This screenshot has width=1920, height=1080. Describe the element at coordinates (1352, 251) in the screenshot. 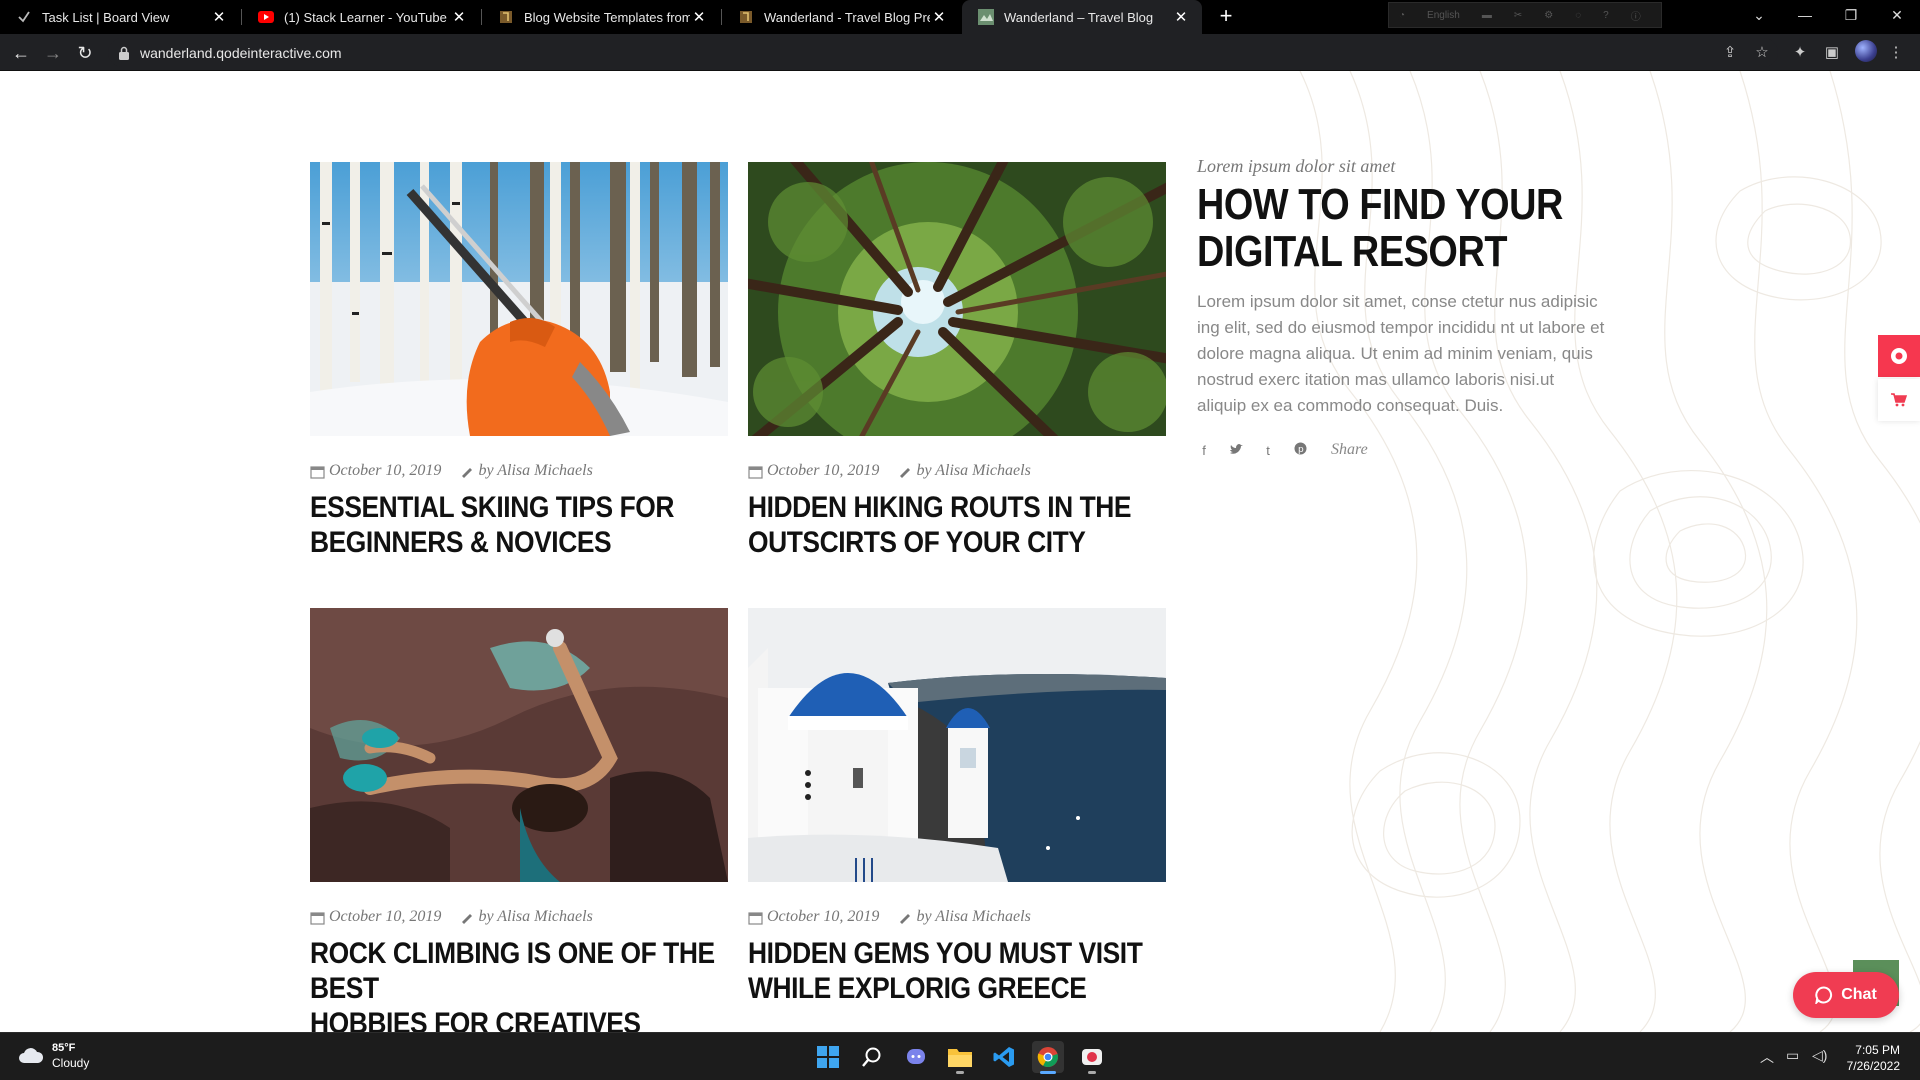

I see `featured-title-line2: DIGITAL RESORT` at that location.